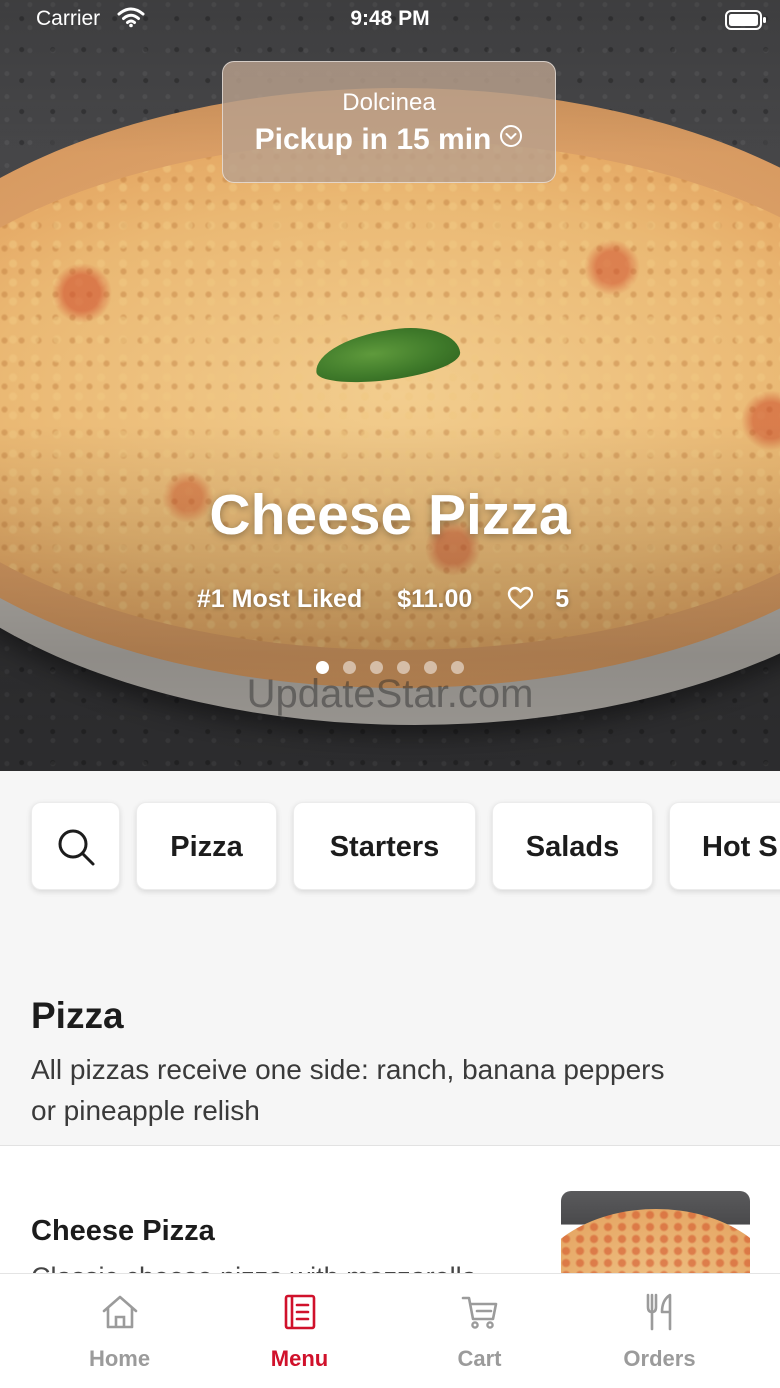 The width and height of the screenshot is (780, 1388). I want to click on category-chips: Pizza Starters Salads Hot S, so click(405, 846).